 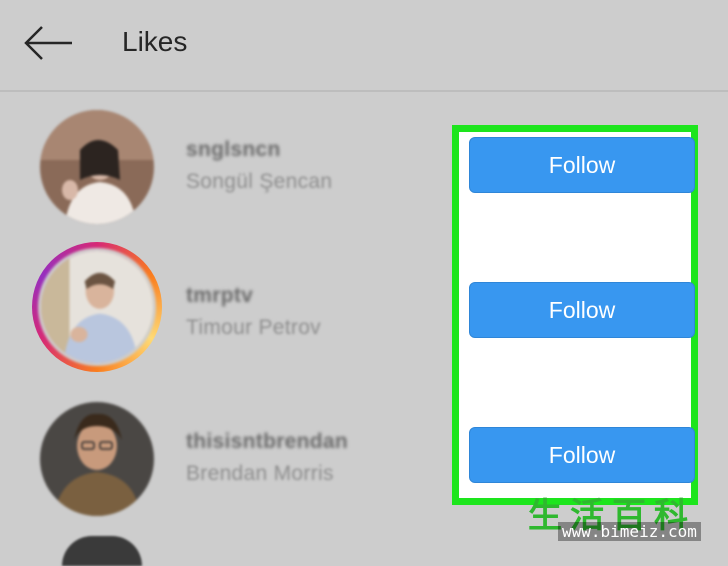 I want to click on username: tmrptv, so click(x=219, y=296).